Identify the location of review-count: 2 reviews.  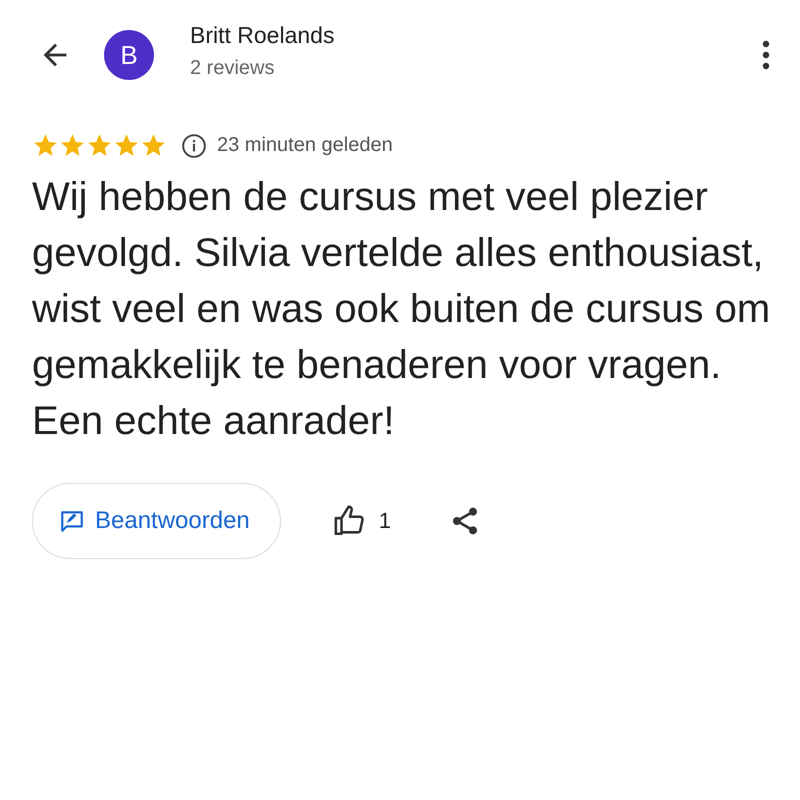
(233, 68).